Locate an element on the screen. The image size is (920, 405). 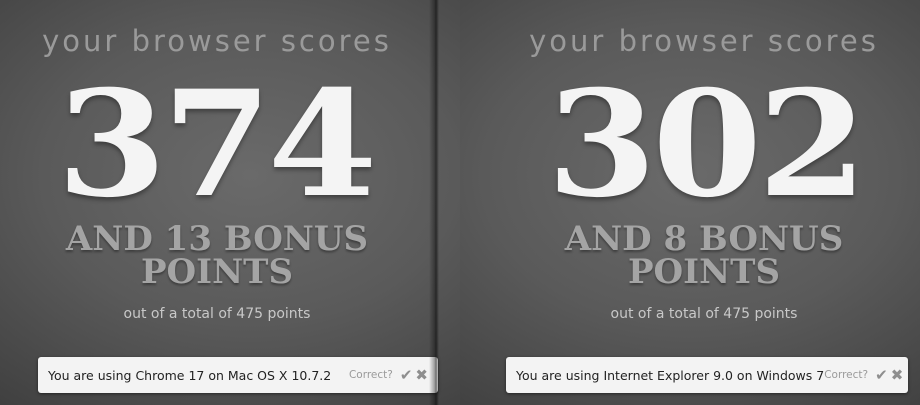
score-value: 374 is located at coordinates (217, 144).